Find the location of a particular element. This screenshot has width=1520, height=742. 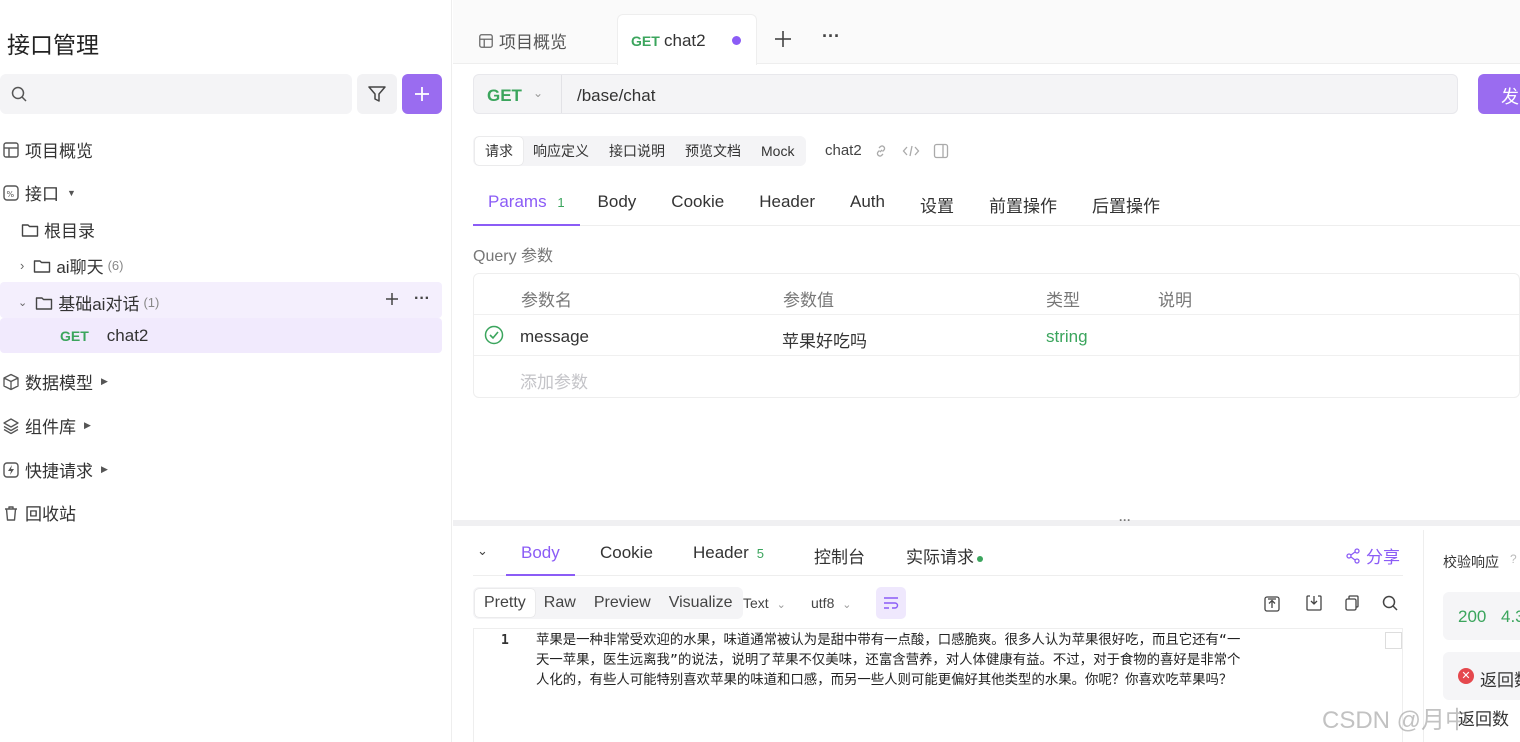

copy-icon is located at coordinates (1352, 603).